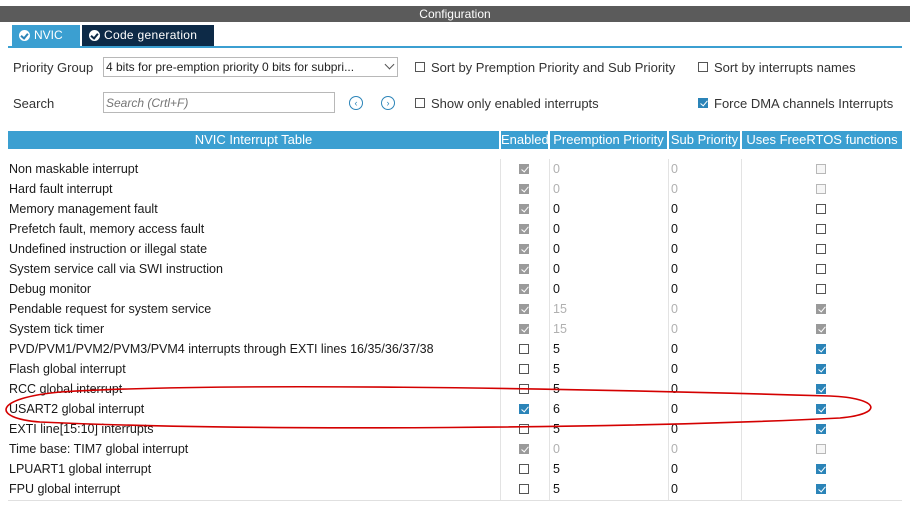 Image resolution: width=910 pixels, height=513 pixels. What do you see at coordinates (455, 449) in the screenshot?
I see `table-row: Time base: TIM7 global interrupt 0 0` at bounding box center [455, 449].